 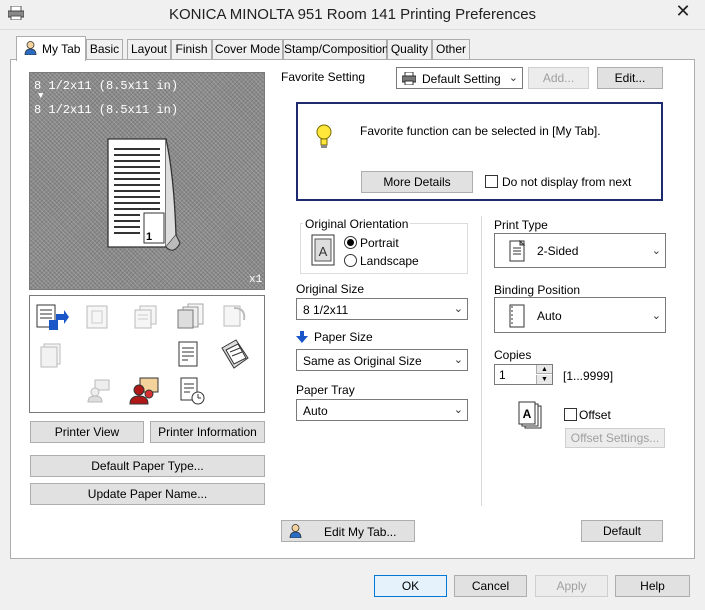 What do you see at coordinates (350, 260) in the screenshot?
I see `landscape-radio` at bounding box center [350, 260].